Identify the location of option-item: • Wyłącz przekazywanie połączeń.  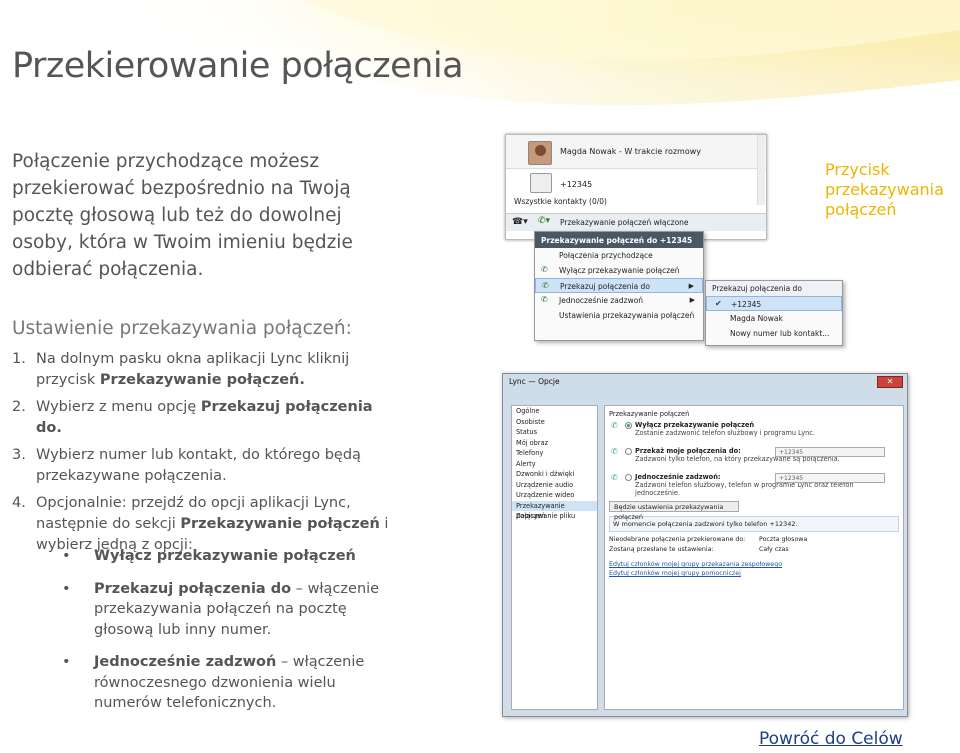
(222, 556).